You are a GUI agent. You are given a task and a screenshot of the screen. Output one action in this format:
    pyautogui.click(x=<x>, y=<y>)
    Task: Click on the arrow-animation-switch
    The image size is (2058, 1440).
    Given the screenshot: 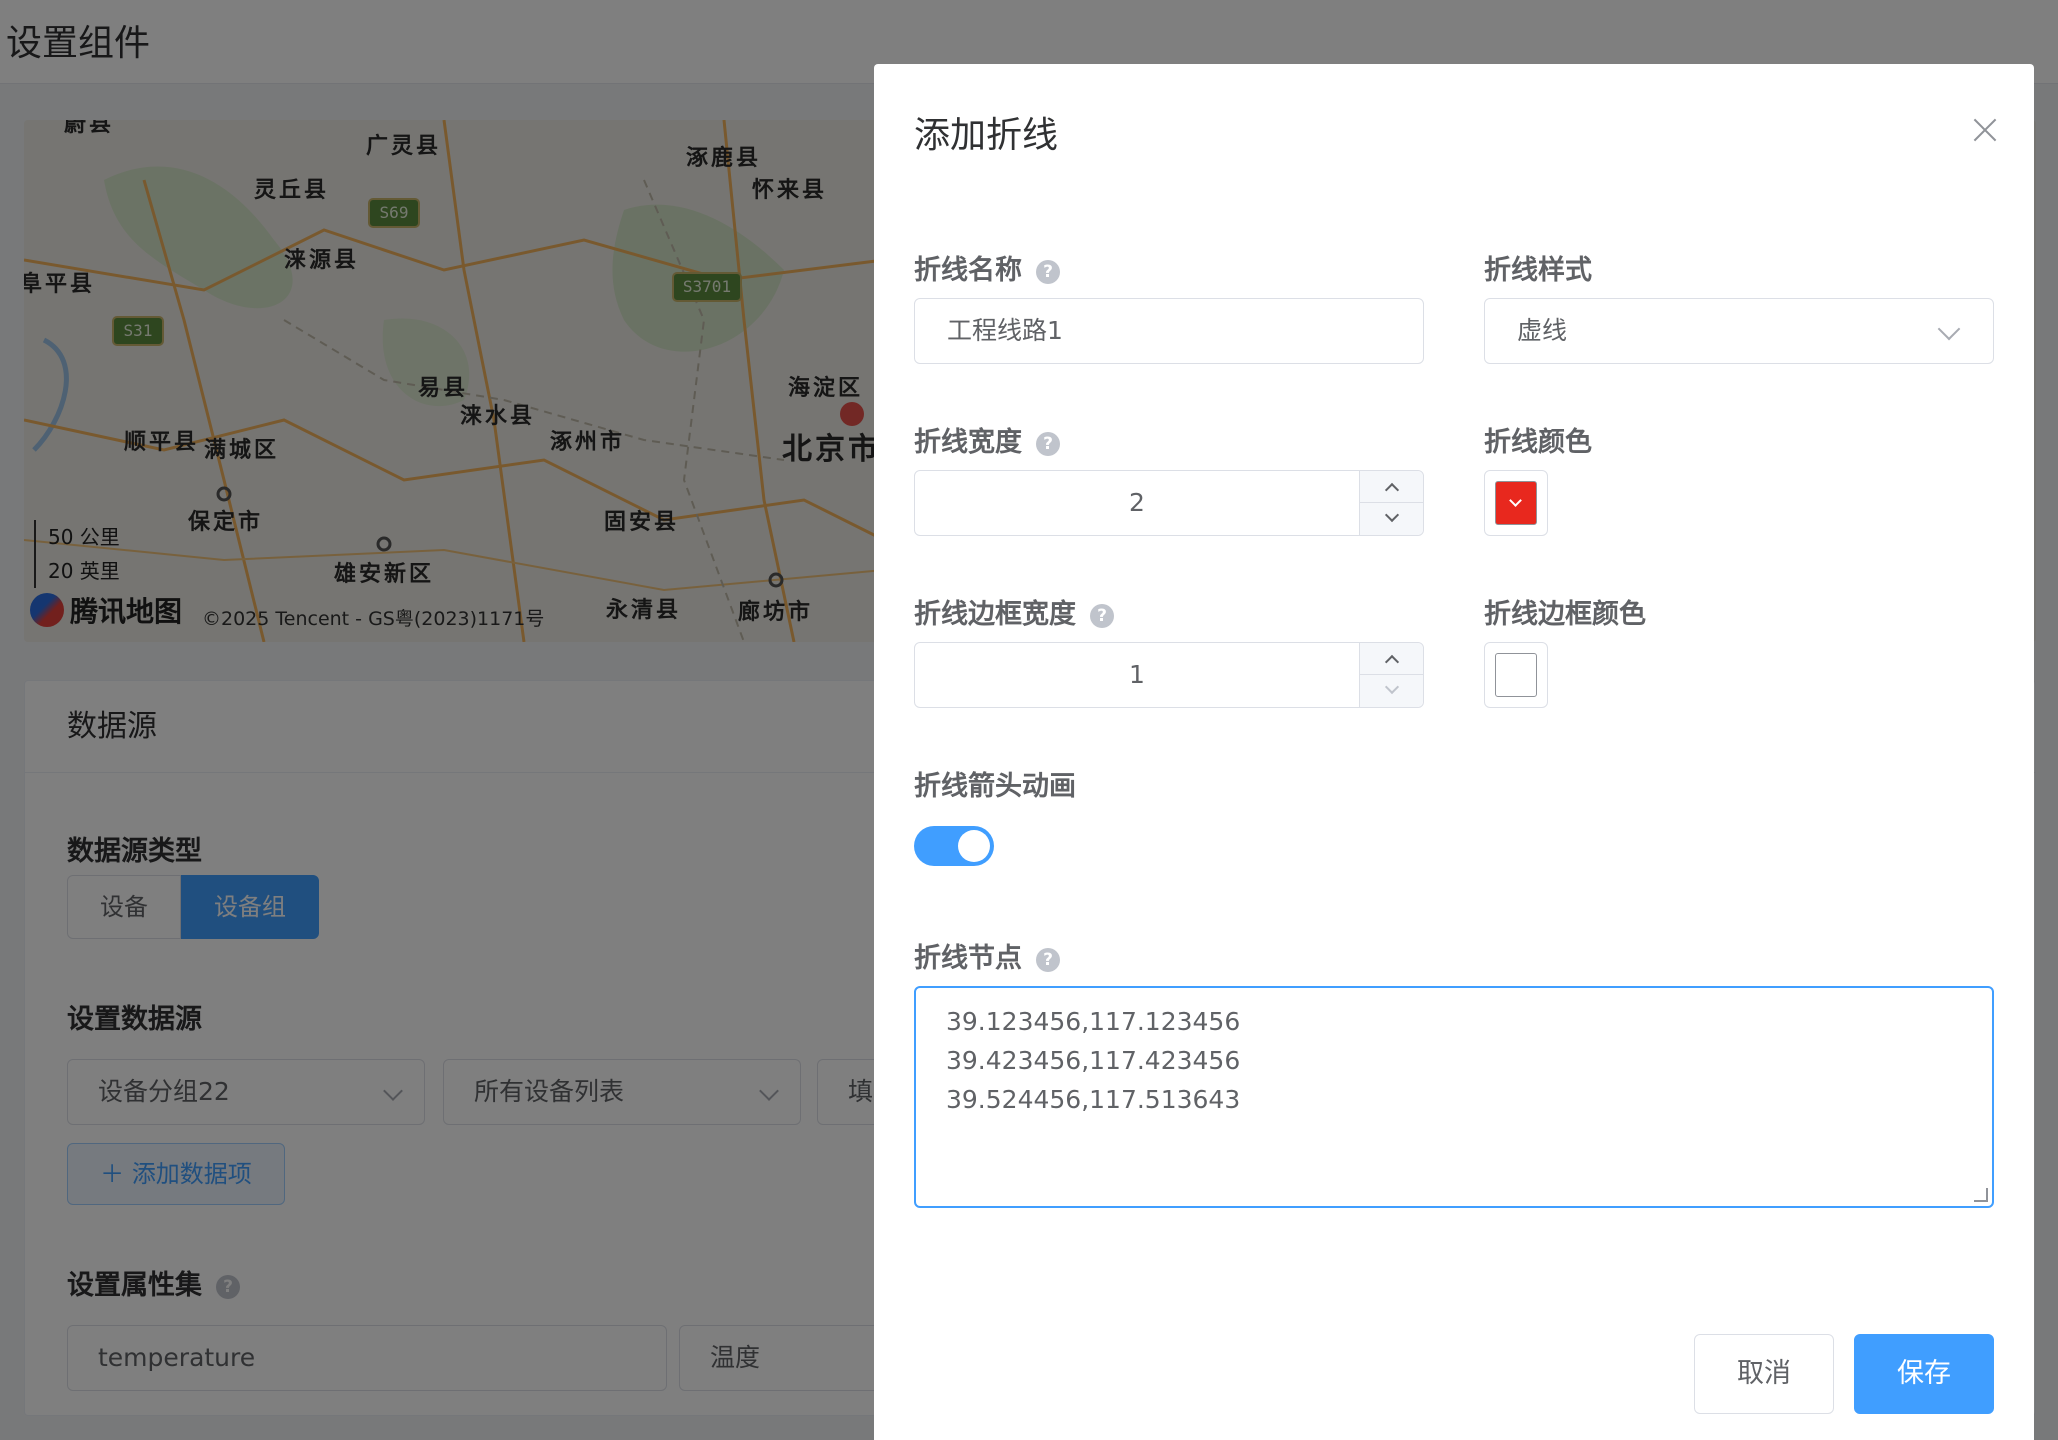 What is the action you would take?
    pyautogui.click(x=954, y=846)
    